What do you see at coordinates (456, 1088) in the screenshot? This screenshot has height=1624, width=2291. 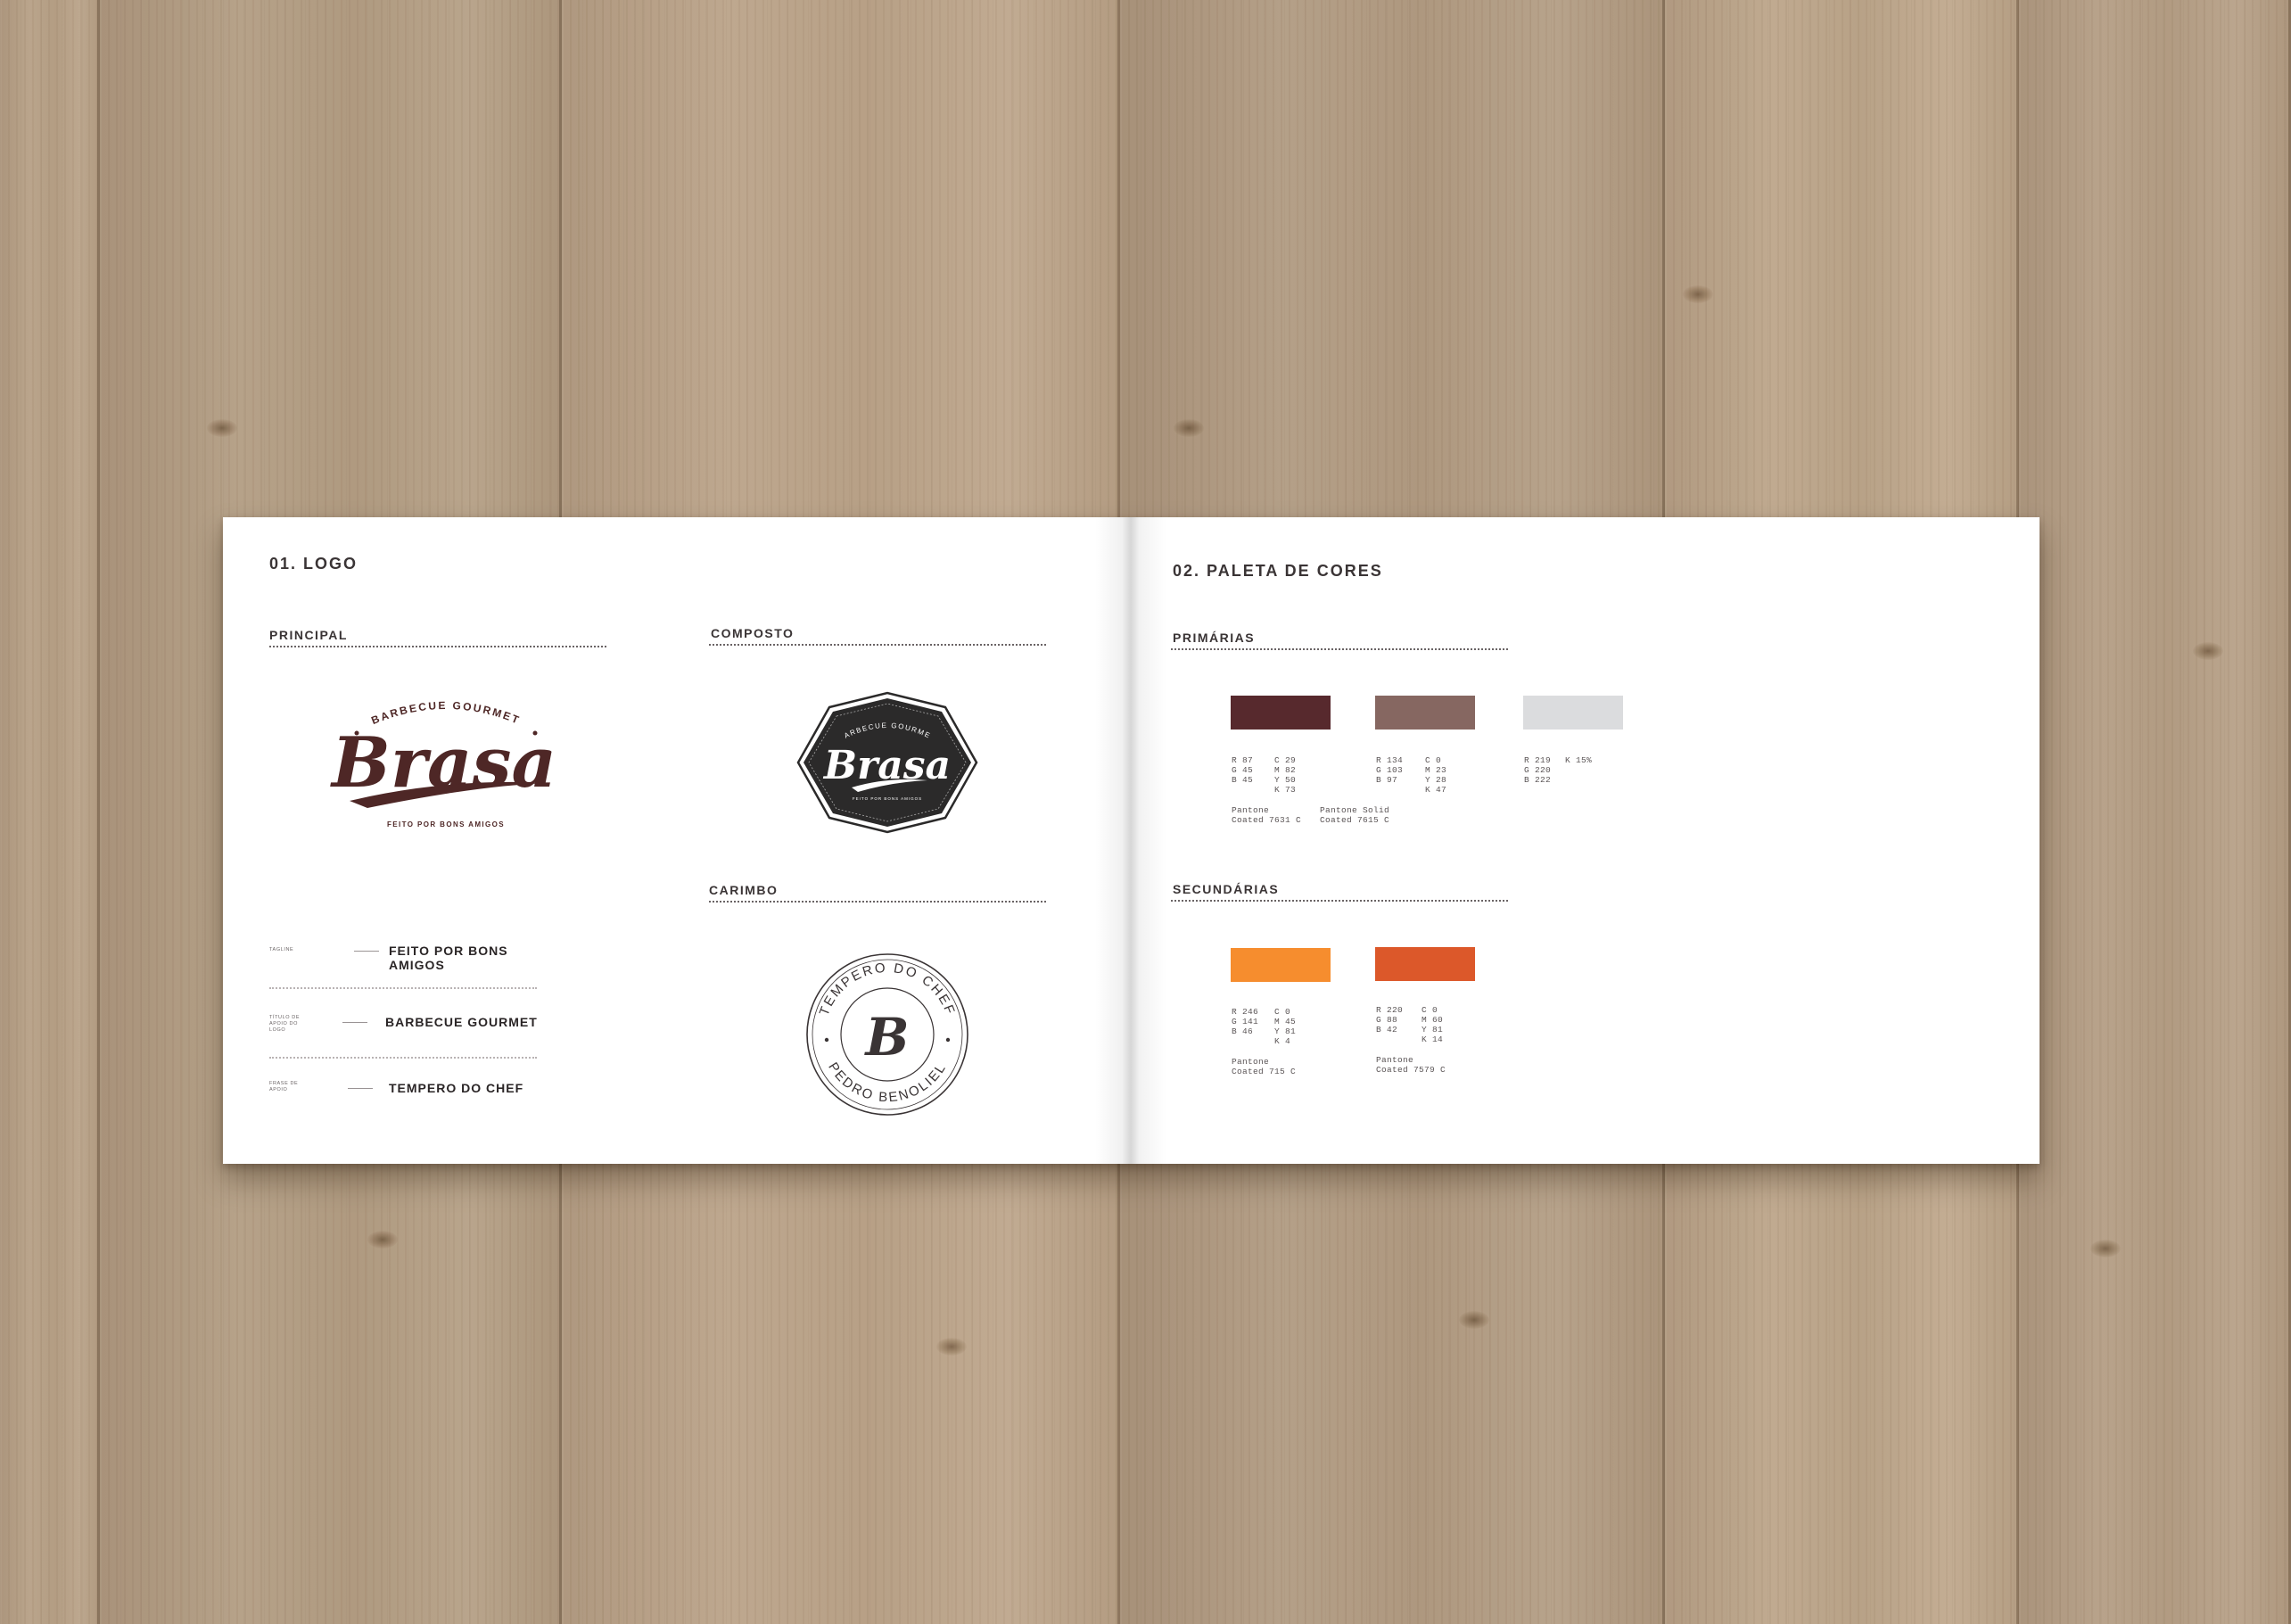 I see `application-text: TEMPERO DO CHEF` at bounding box center [456, 1088].